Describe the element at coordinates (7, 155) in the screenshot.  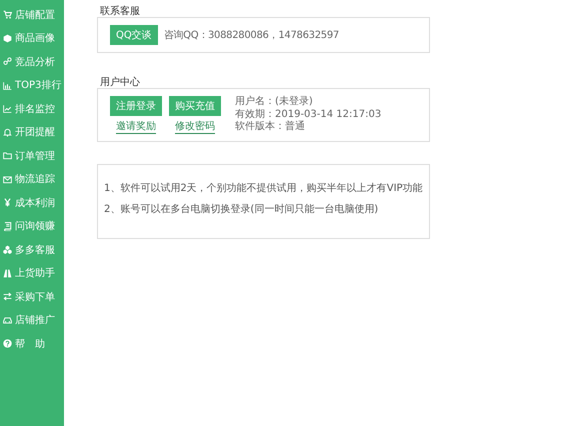
I see `folder-icon` at that location.